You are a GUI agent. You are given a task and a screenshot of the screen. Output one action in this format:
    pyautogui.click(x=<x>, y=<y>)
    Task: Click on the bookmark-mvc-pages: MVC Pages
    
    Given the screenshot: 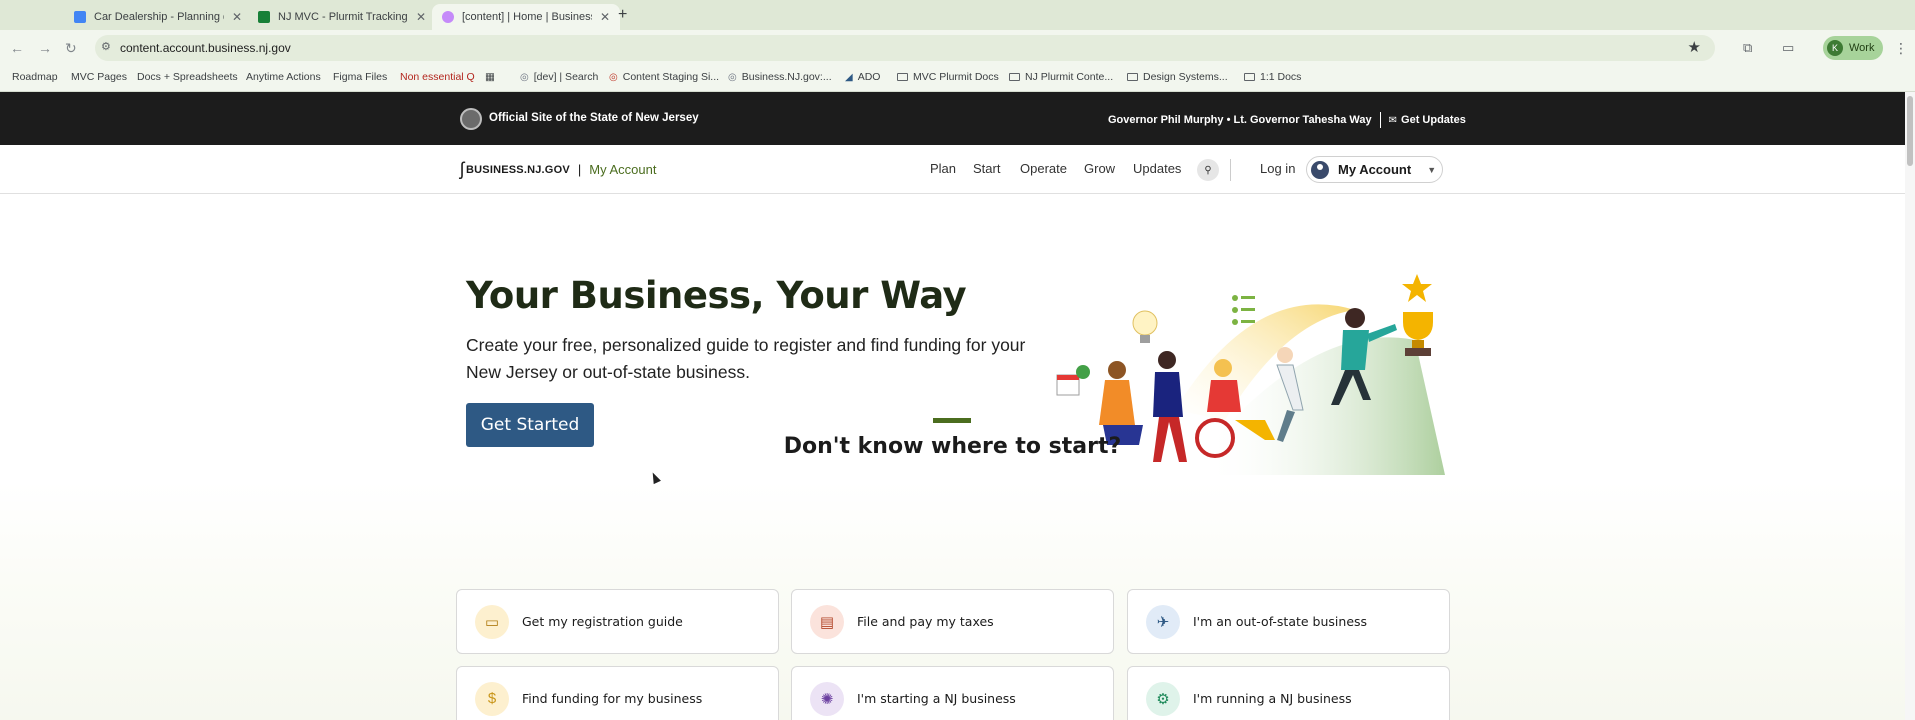 What is the action you would take?
    pyautogui.click(x=99, y=77)
    